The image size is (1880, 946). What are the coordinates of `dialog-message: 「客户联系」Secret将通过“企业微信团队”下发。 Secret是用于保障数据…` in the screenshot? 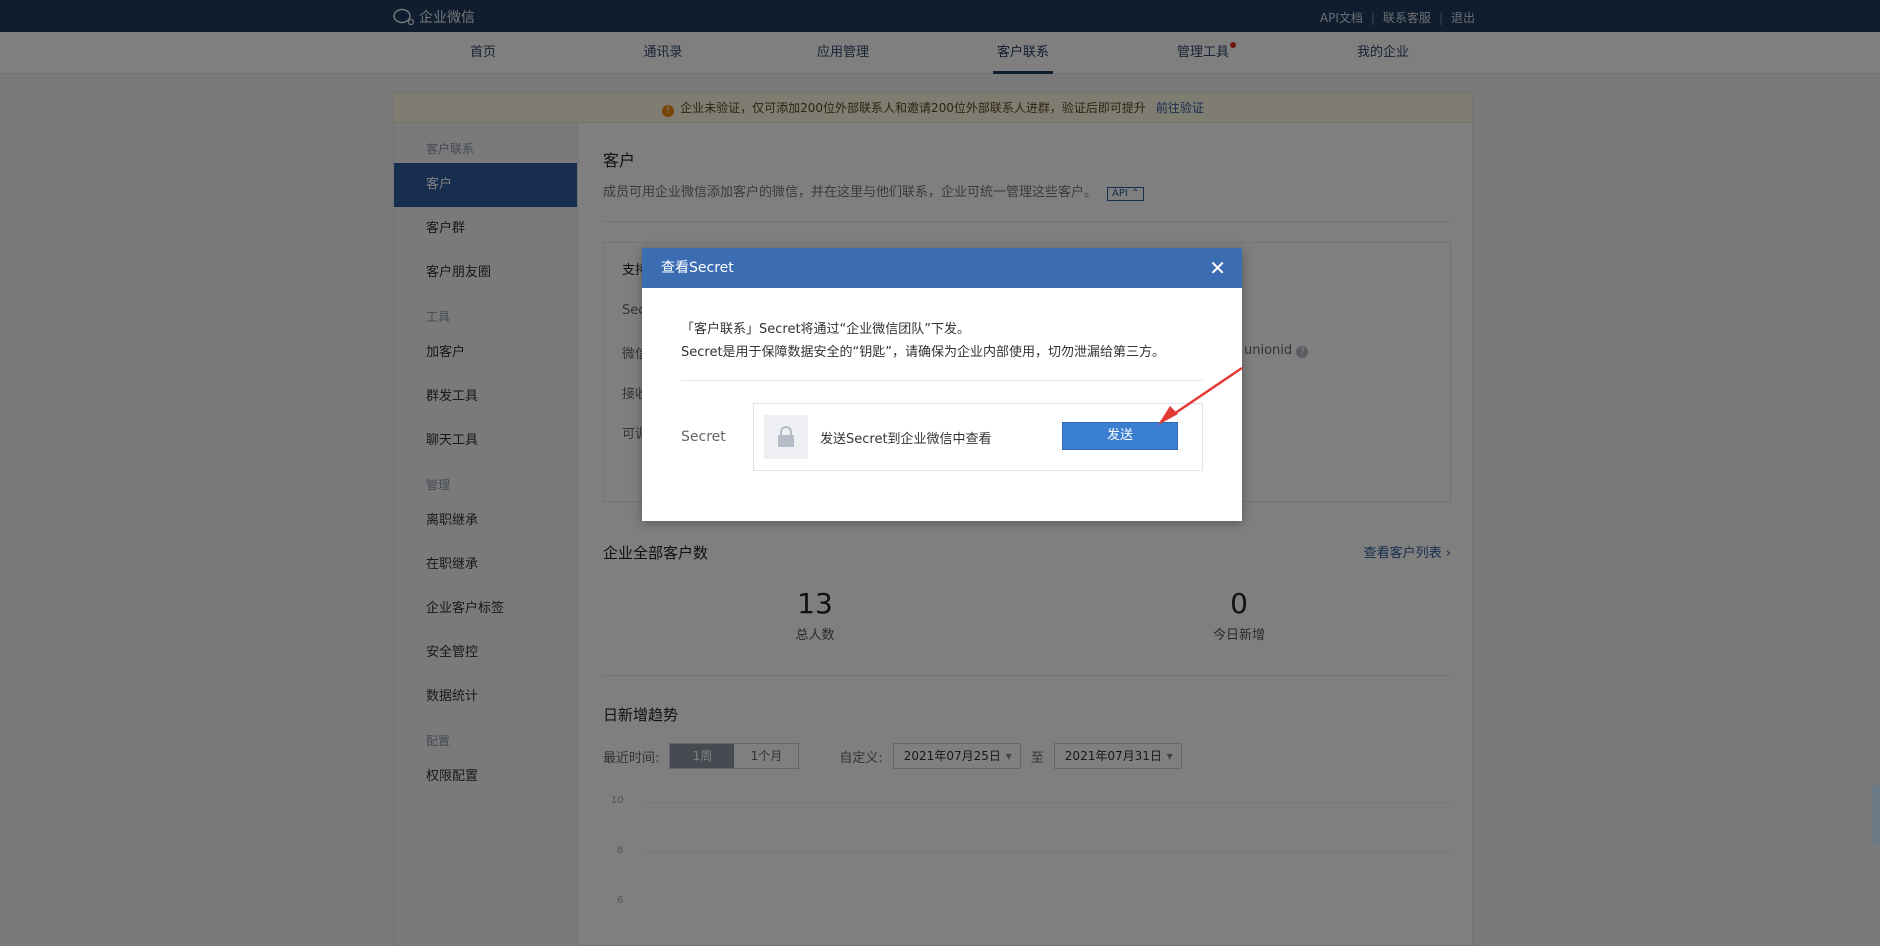 It's located at (942, 326).